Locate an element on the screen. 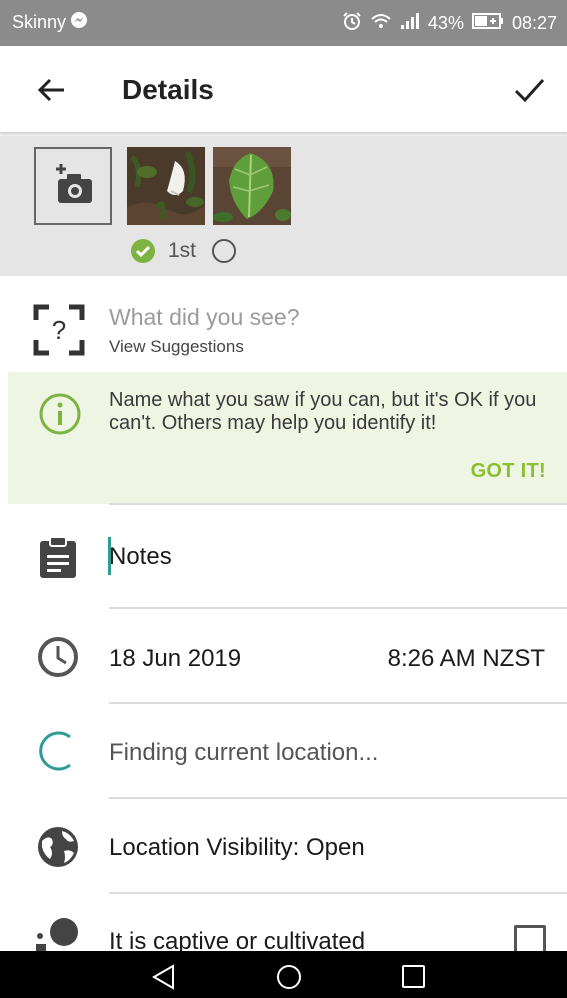  nav-back-icon is located at coordinates (164, 977).